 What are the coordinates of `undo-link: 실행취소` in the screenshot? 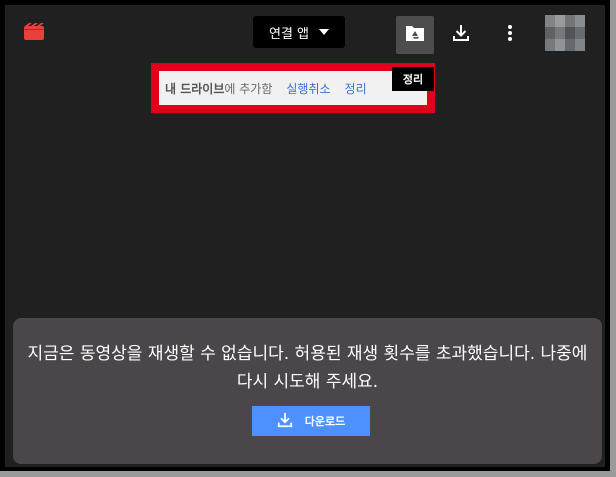 It's located at (308, 88).